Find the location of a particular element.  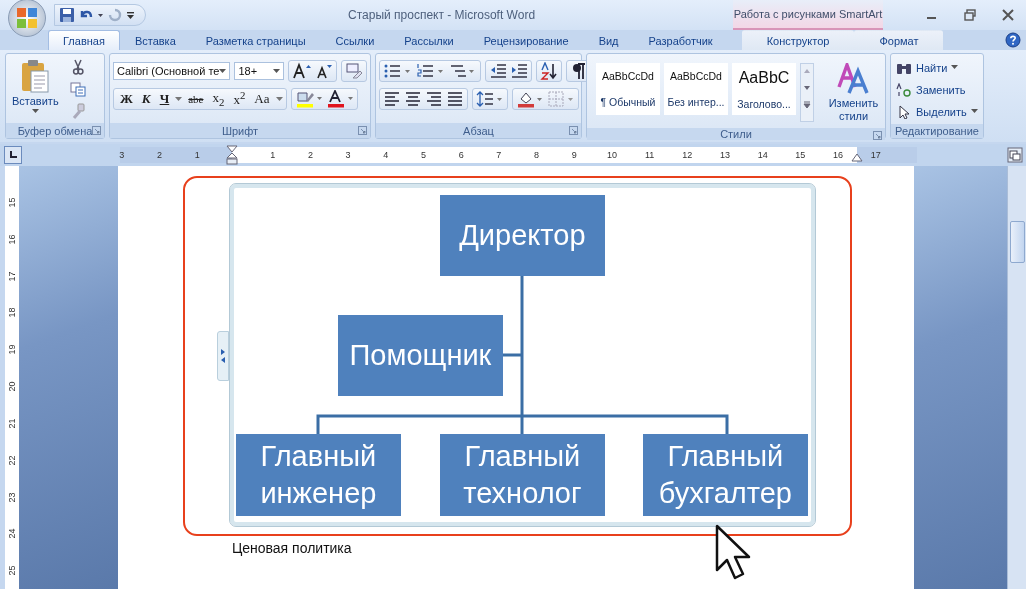

bullets-icon is located at coordinates (398, 71).